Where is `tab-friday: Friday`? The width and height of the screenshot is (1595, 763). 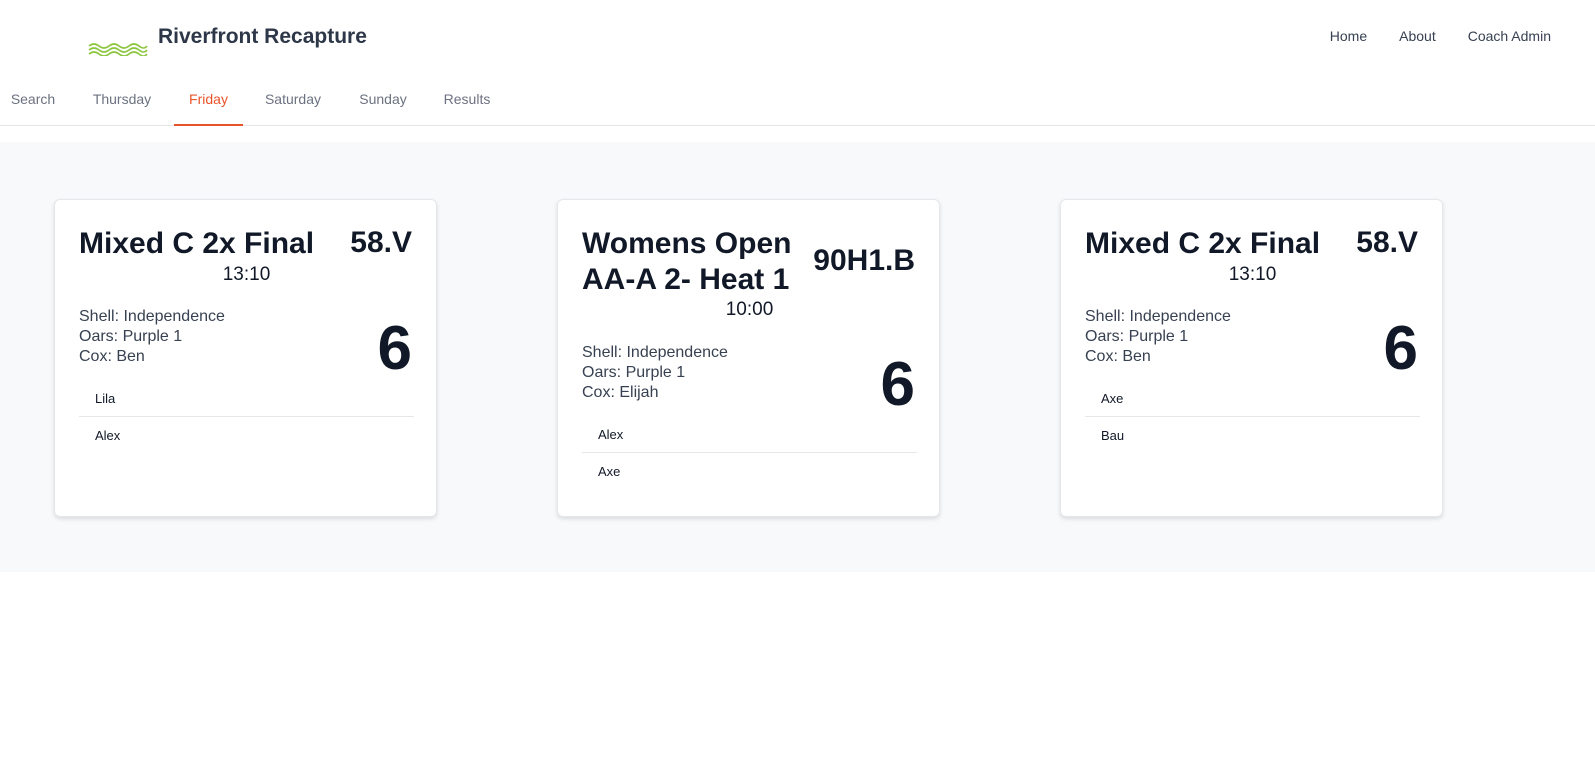 tab-friday: Friday is located at coordinates (208, 101).